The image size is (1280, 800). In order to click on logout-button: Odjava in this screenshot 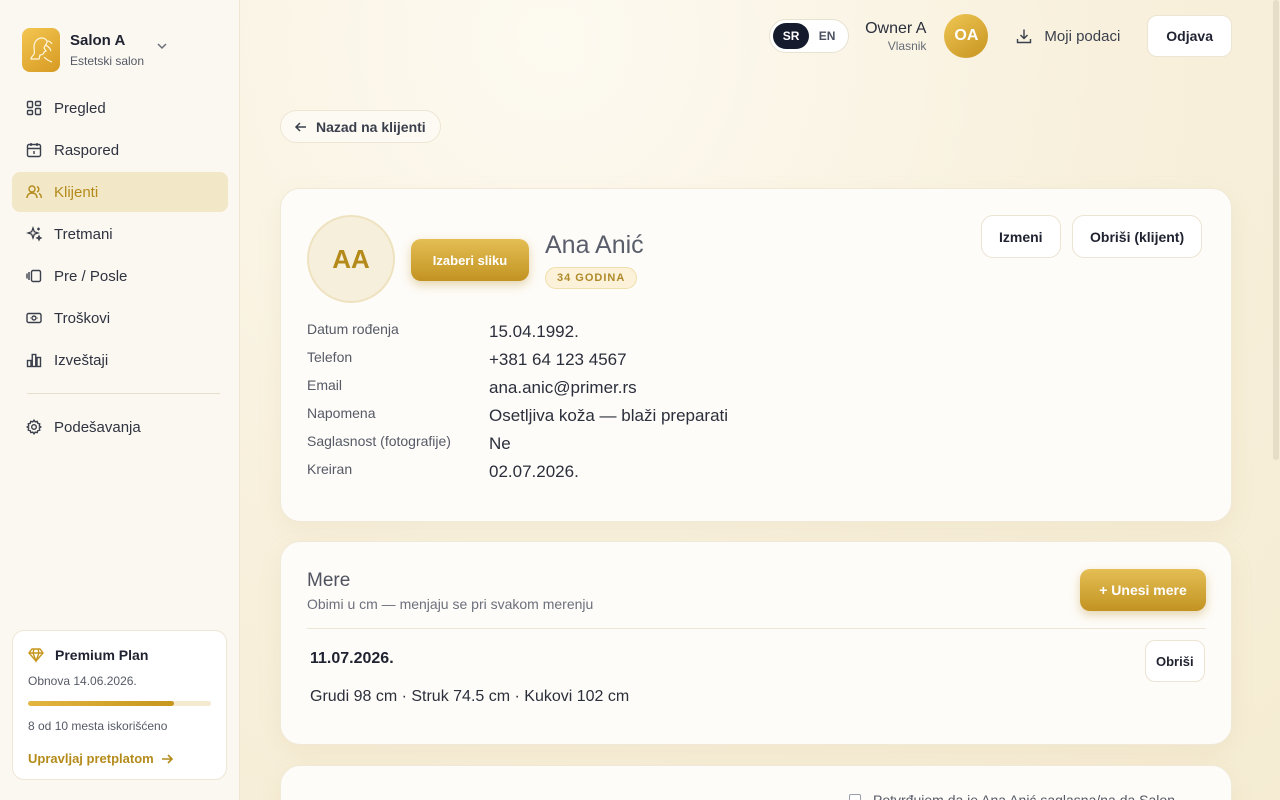, I will do `click(1189, 36)`.